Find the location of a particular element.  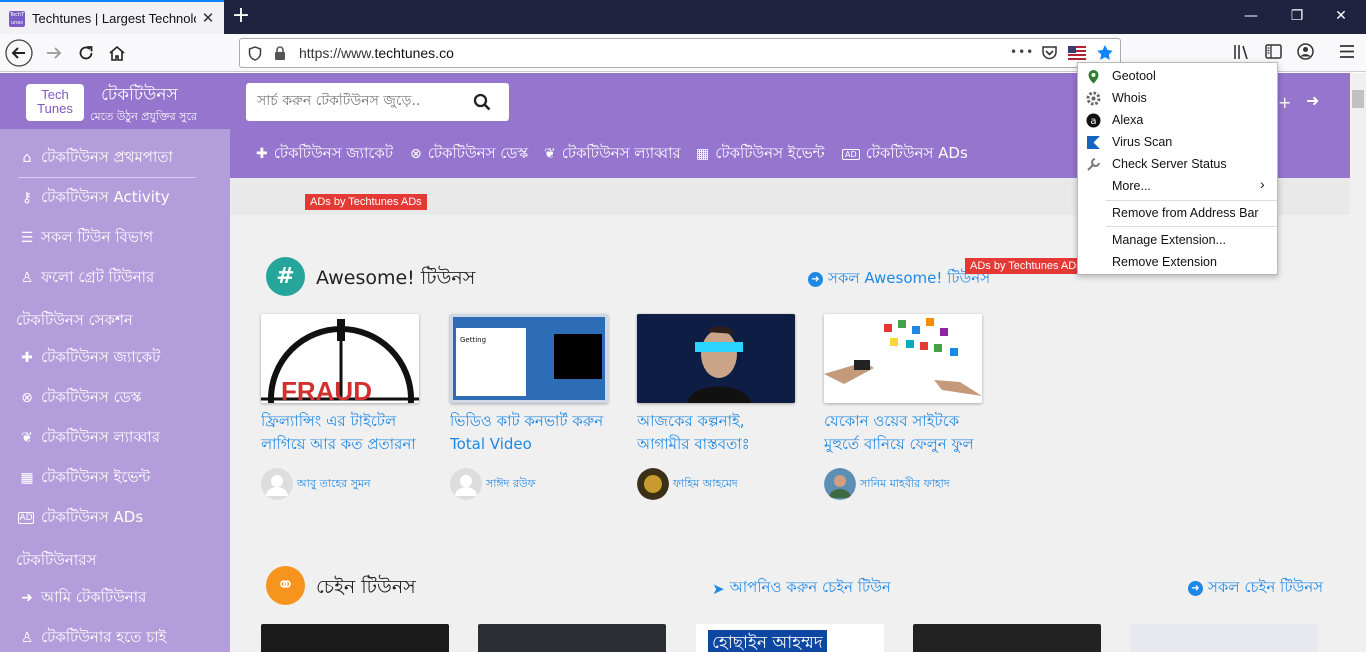

author-name: সানিম মাহবীর ফাহাদ is located at coordinates (905, 483).